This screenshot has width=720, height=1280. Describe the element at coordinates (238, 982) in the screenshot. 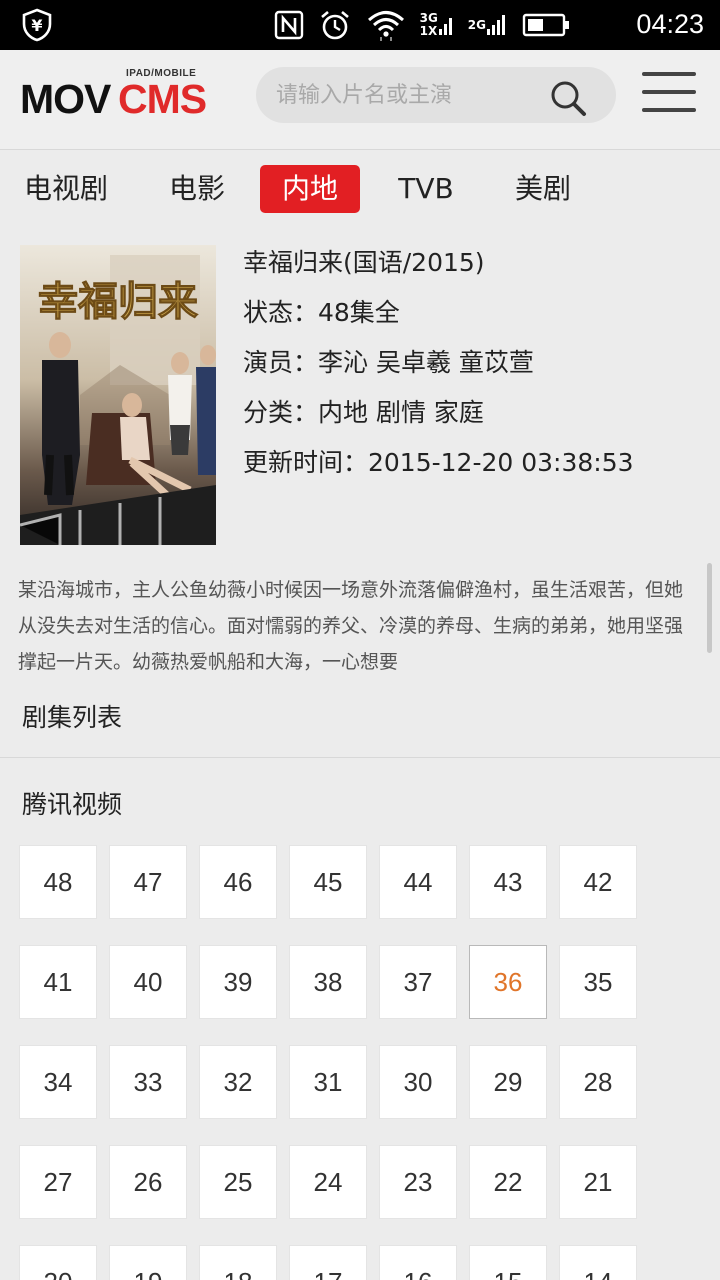

I see `episode-button: 39` at that location.